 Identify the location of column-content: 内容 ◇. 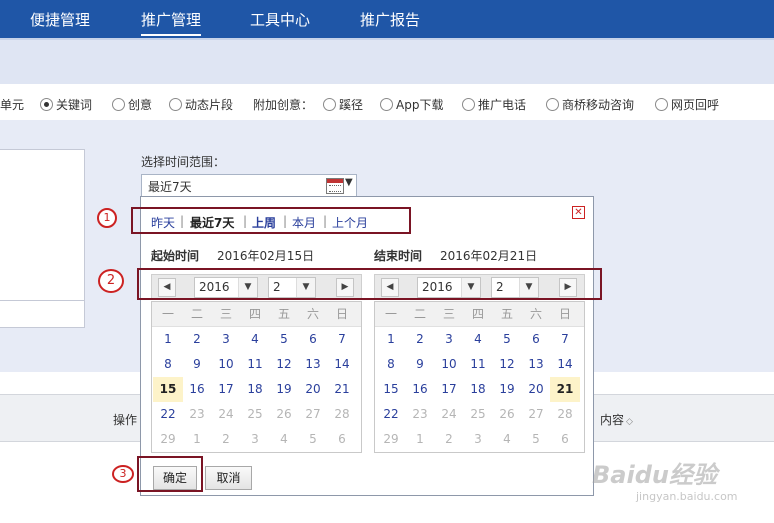
(616, 419).